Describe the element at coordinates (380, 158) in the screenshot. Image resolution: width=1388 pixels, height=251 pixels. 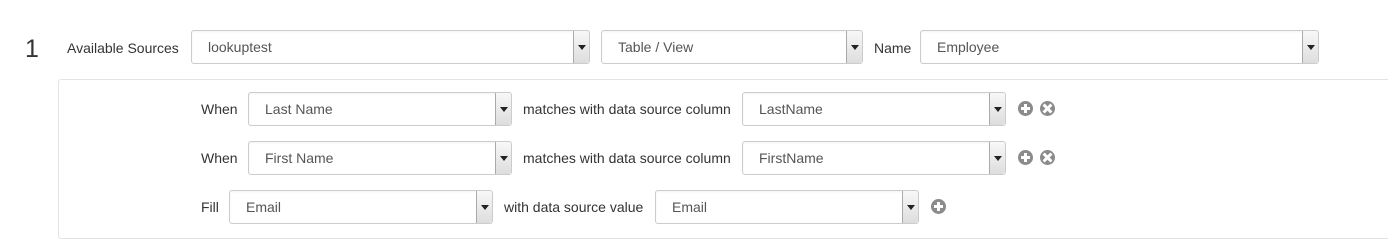
I see `condition-2-field-select: First Name` at that location.